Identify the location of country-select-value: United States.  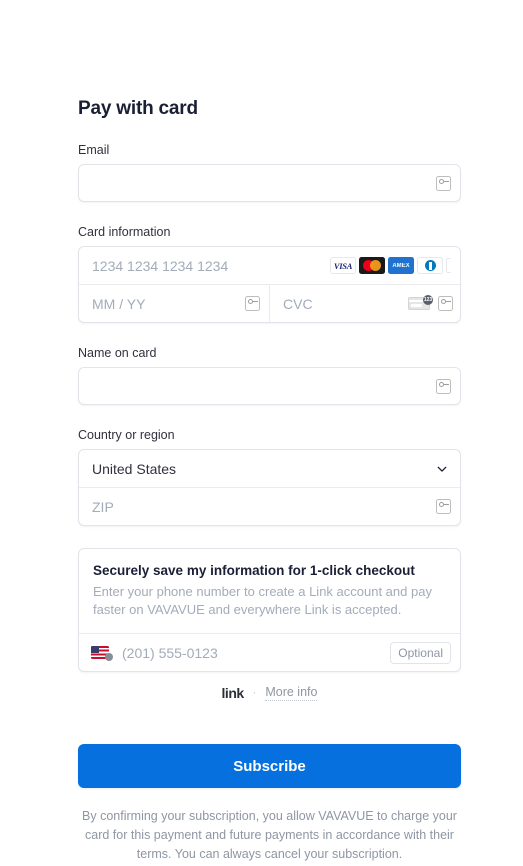
(134, 468).